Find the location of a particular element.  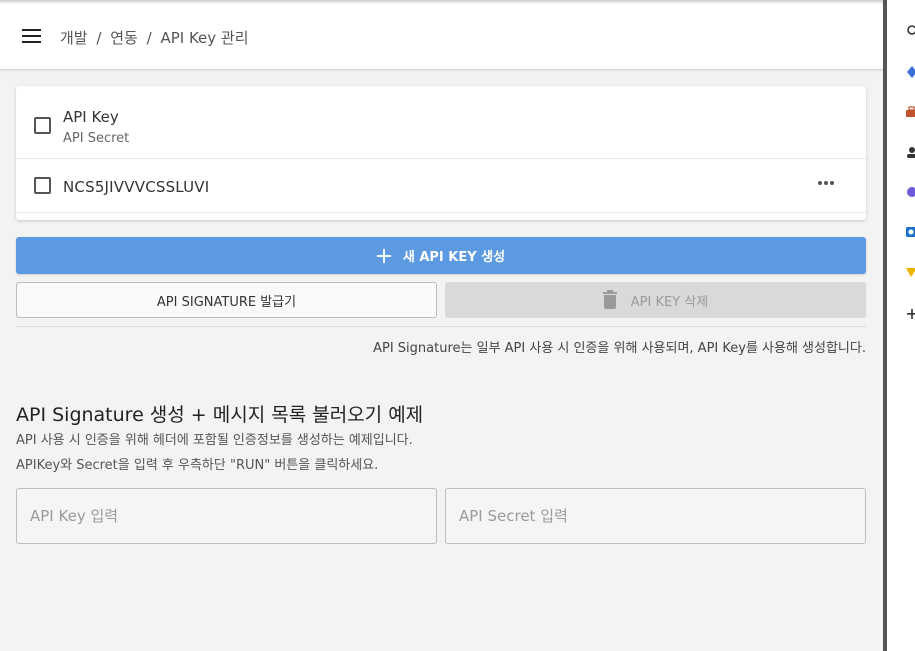

api-key-value: NCS5JIVVVCSSLUVI is located at coordinates (136, 187).